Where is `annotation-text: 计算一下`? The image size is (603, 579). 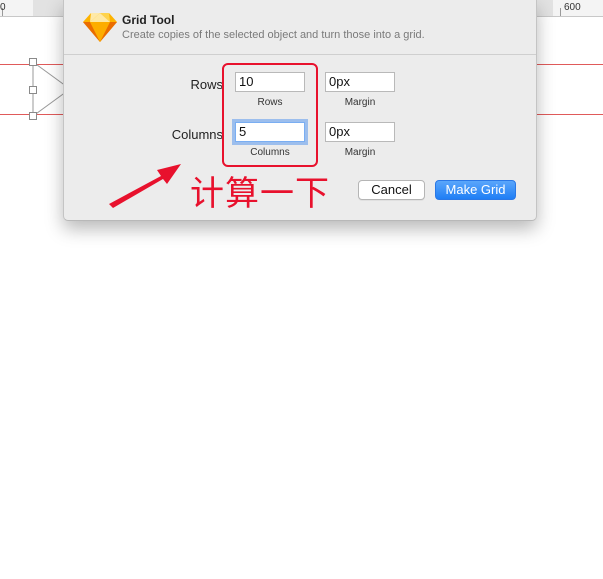
annotation-text: 计算一下 is located at coordinates (260, 194).